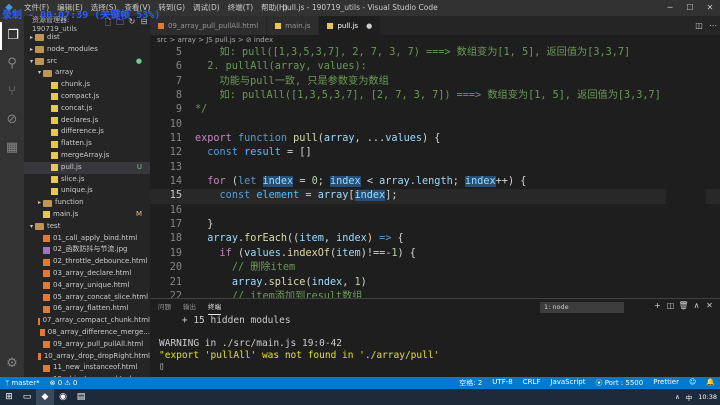 This screenshot has width=720, height=405. Describe the element at coordinates (666, 383) in the screenshot. I see `status-item: Prettier` at that location.